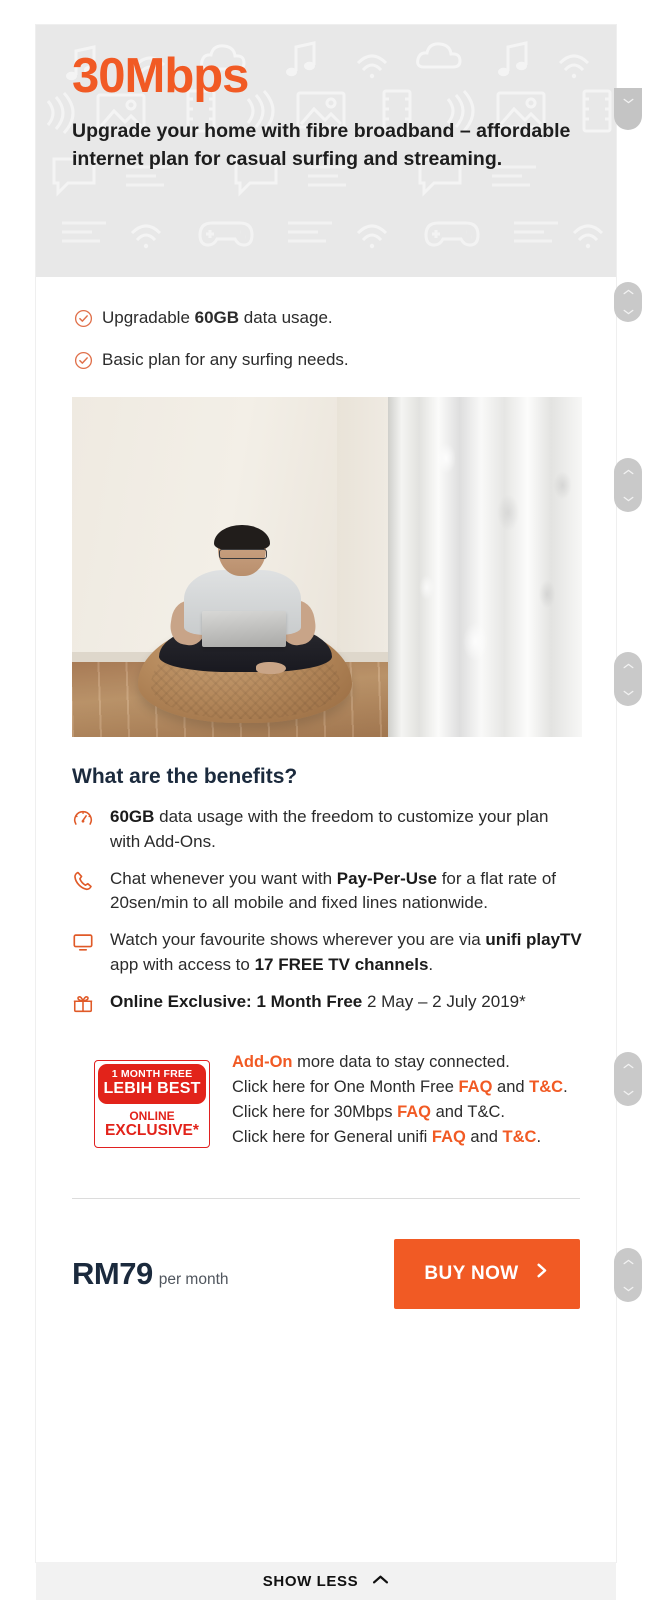 This screenshot has height=1600, width=668. What do you see at coordinates (371, 1061) in the screenshot?
I see `promo-line: Add-On more data to stay connected.` at bounding box center [371, 1061].